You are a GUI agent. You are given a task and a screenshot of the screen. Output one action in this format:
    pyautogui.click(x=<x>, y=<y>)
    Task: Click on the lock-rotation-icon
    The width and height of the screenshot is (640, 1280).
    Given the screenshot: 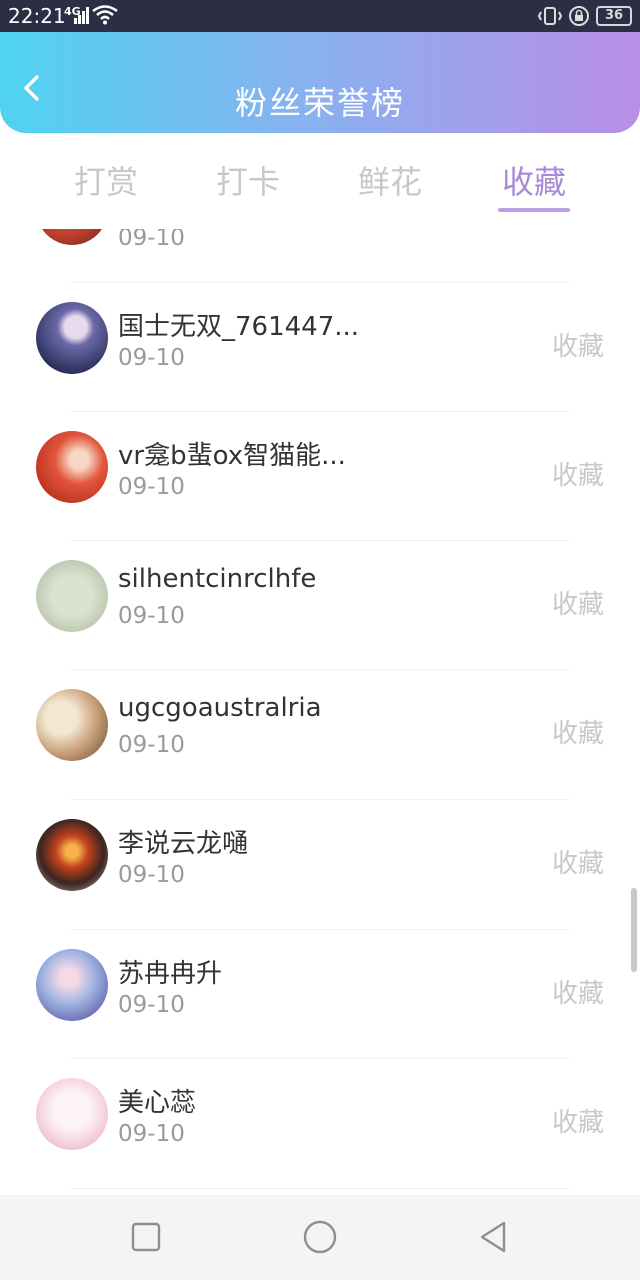 What is the action you would take?
    pyautogui.click(x=579, y=16)
    